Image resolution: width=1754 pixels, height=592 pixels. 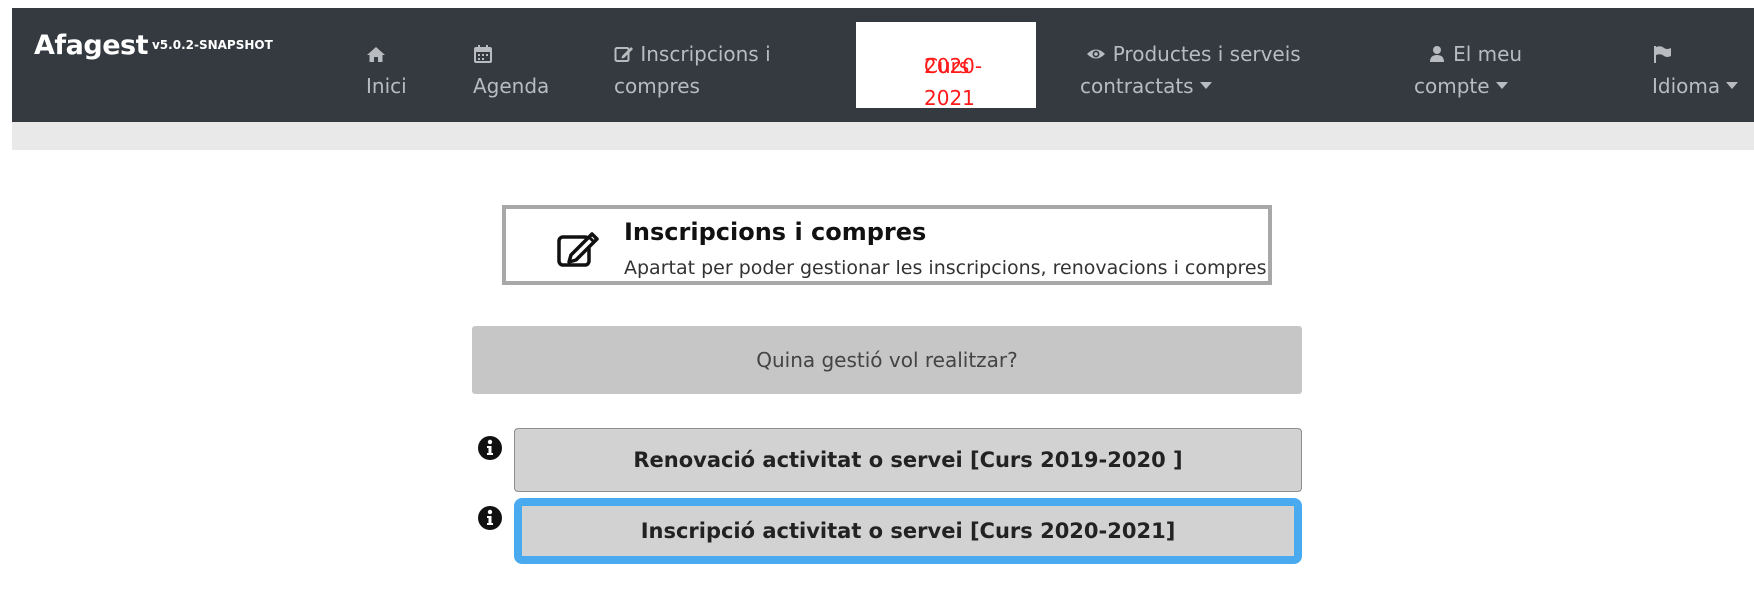 I want to click on brand: Afagest v5.0.2-SNAPSHOT, so click(x=153, y=45).